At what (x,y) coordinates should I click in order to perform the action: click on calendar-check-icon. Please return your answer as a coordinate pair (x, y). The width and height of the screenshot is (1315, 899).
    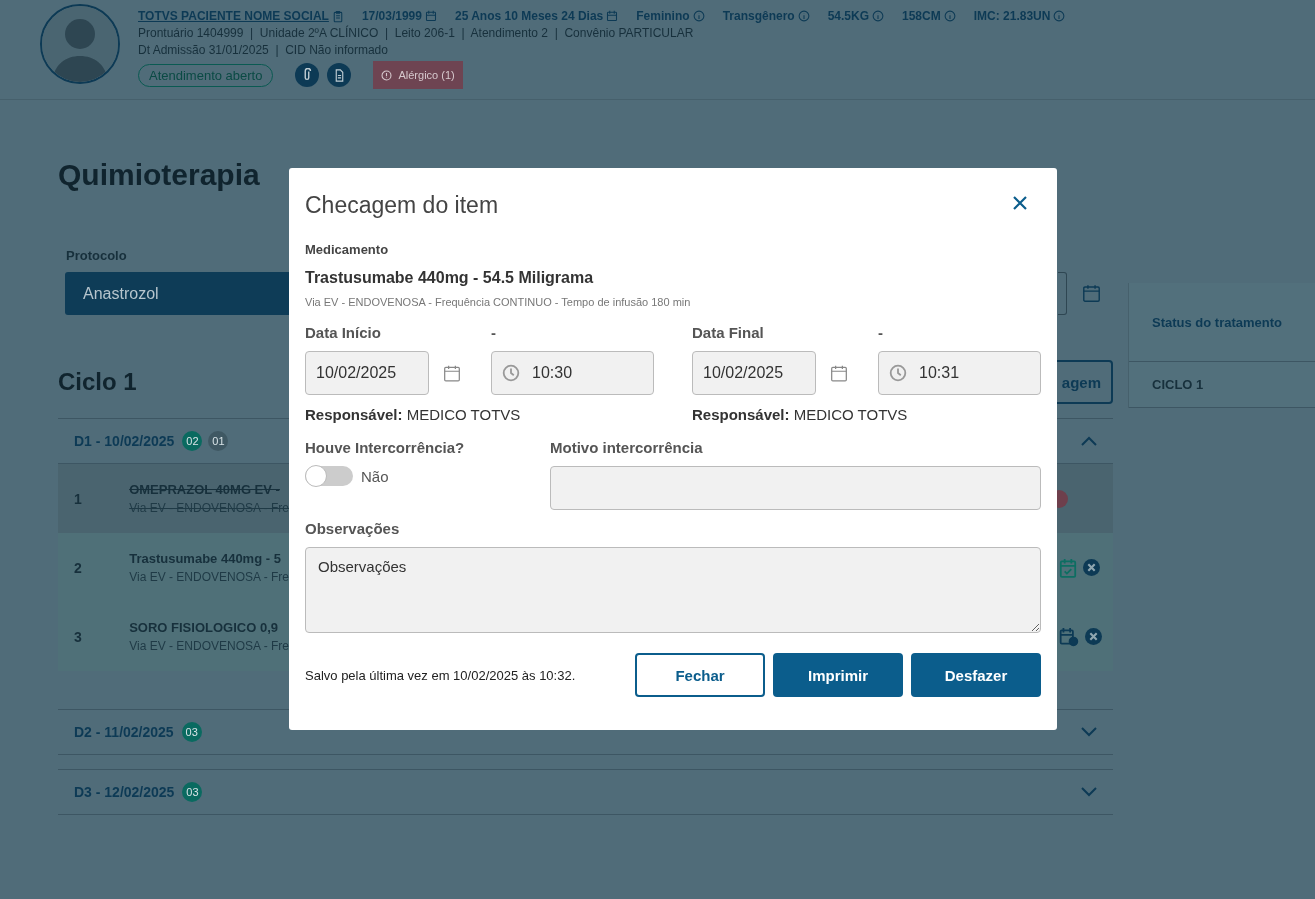
    Looking at the image, I should click on (1068, 567).